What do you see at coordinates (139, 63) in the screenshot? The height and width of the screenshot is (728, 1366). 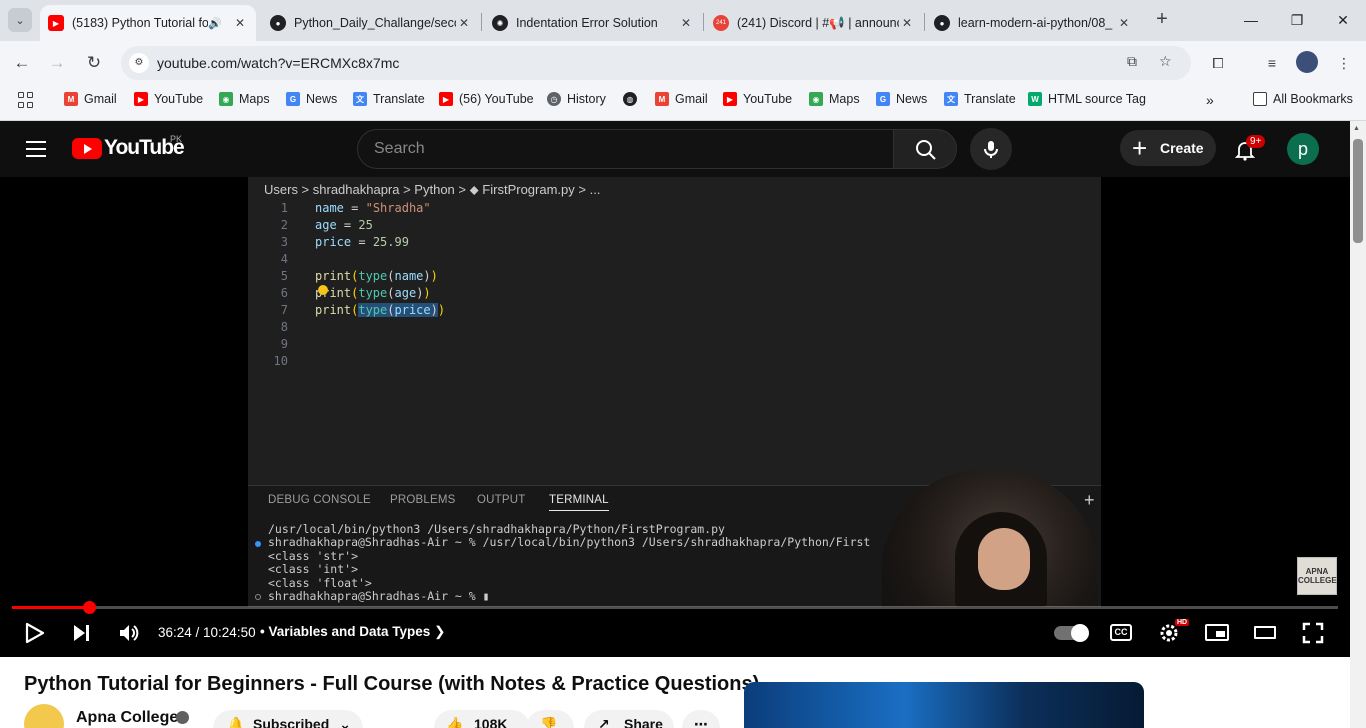 I see `site-info-icon: ⚙` at bounding box center [139, 63].